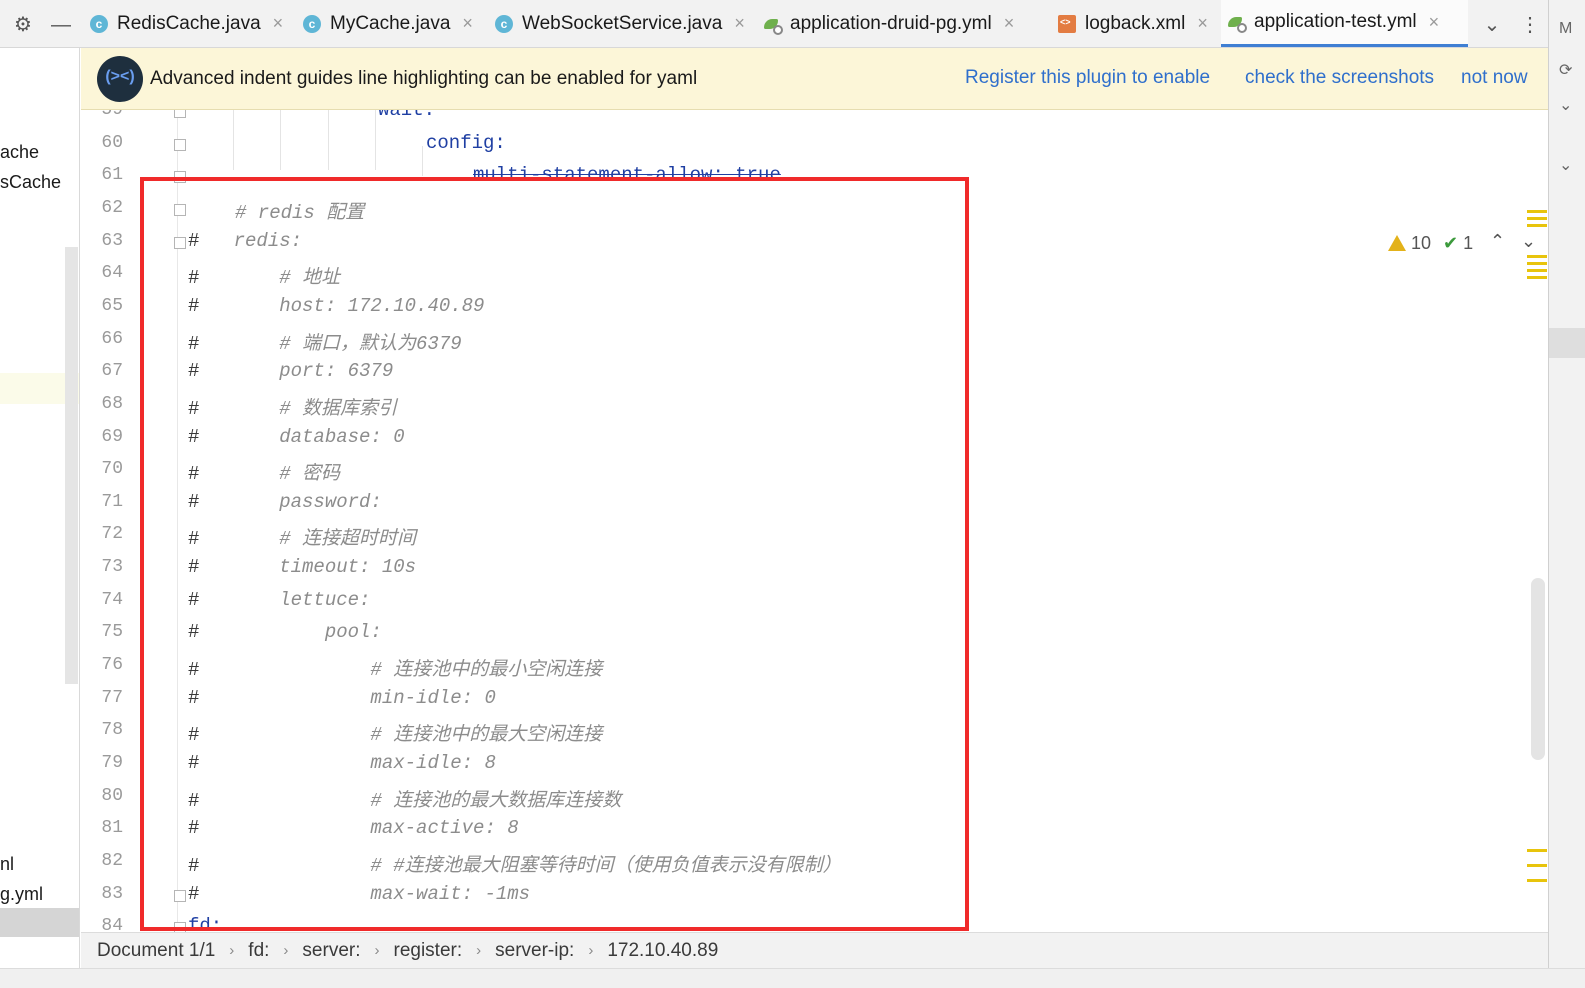 The height and width of the screenshot is (988, 1585). Describe the element at coordinates (258, 951) in the screenshot. I see `breadcrumb-item: fd:` at that location.